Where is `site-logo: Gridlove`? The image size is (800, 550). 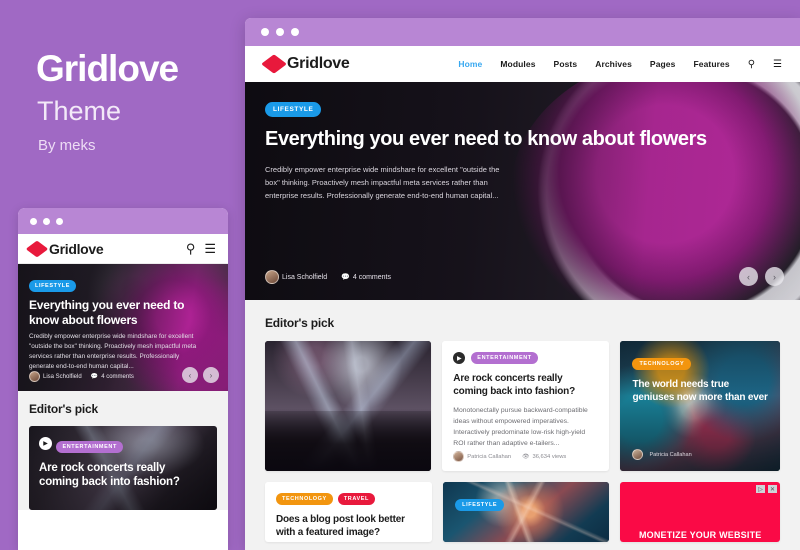 site-logo: Gridlove is located at coordinates (305, 64).